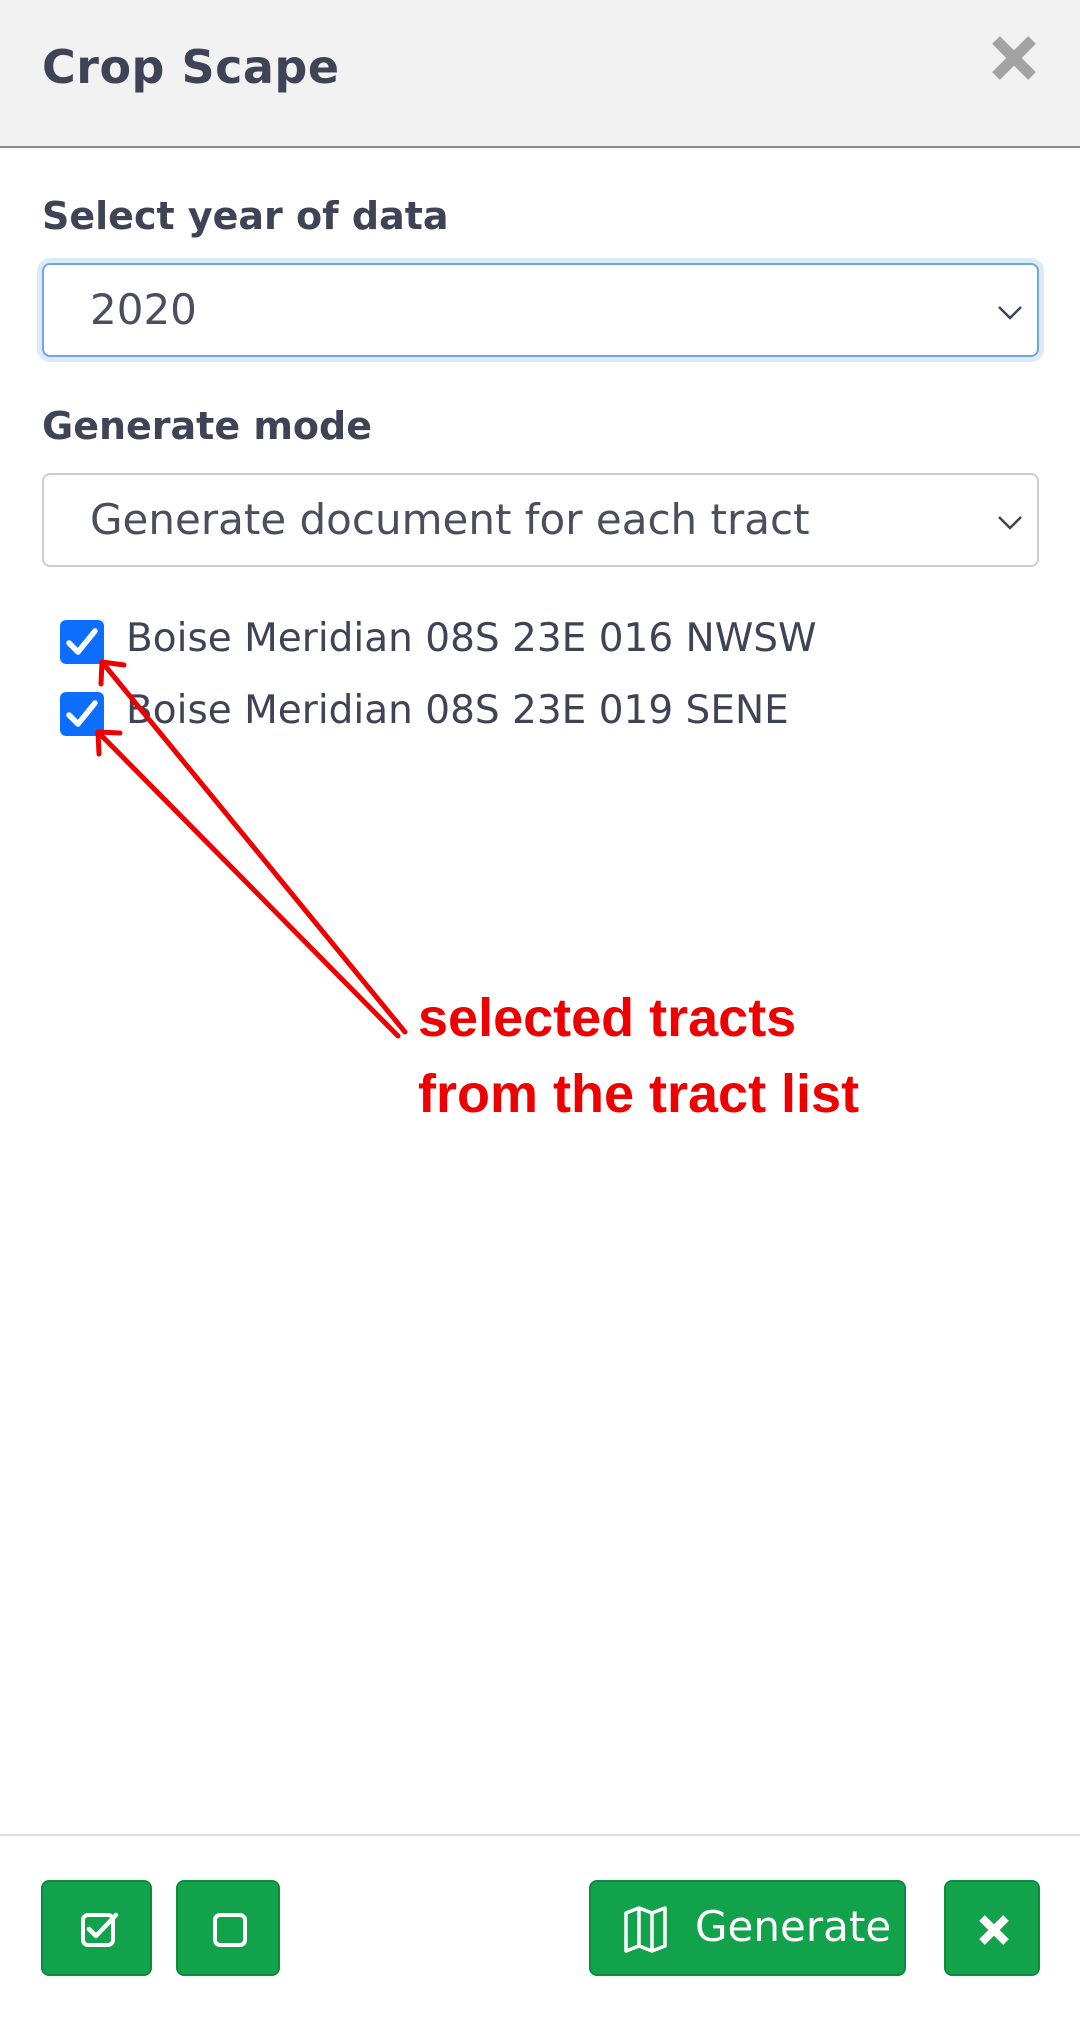  What do you see at coordinates (540, 74) in the screenshot?
I see `dialog-header: Crop Scape` at bounding box center [540, 74].